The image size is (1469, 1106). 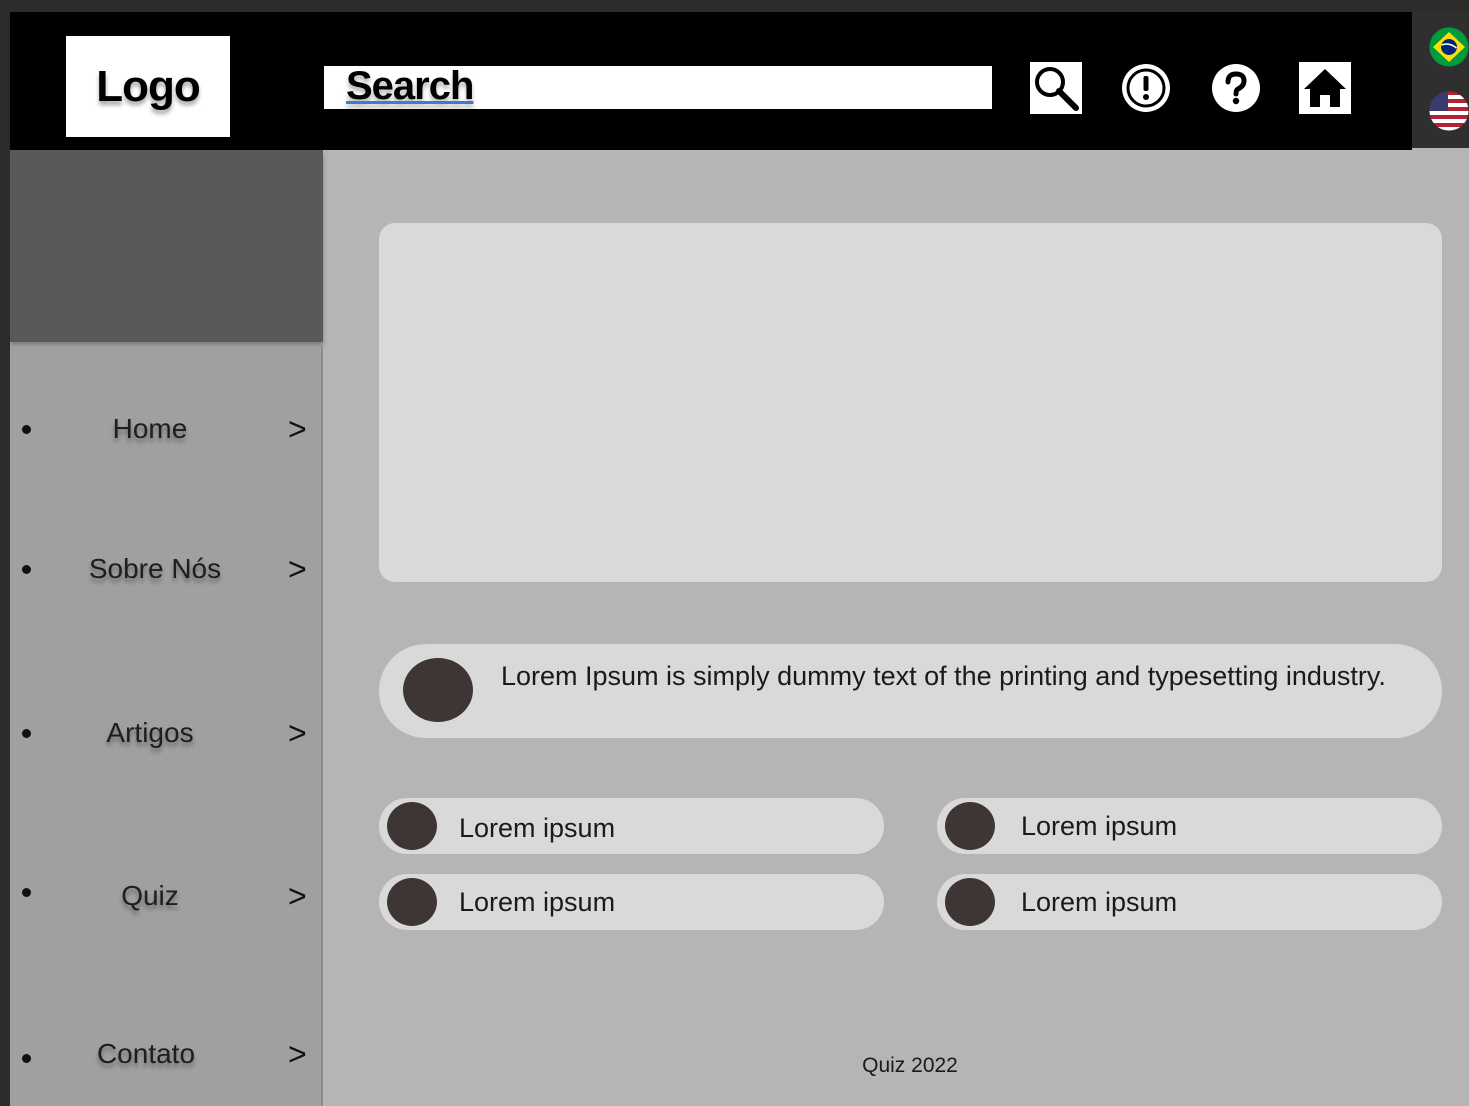 I want to click on sidebar-item-home: Home >, so click(x=166, y=429).